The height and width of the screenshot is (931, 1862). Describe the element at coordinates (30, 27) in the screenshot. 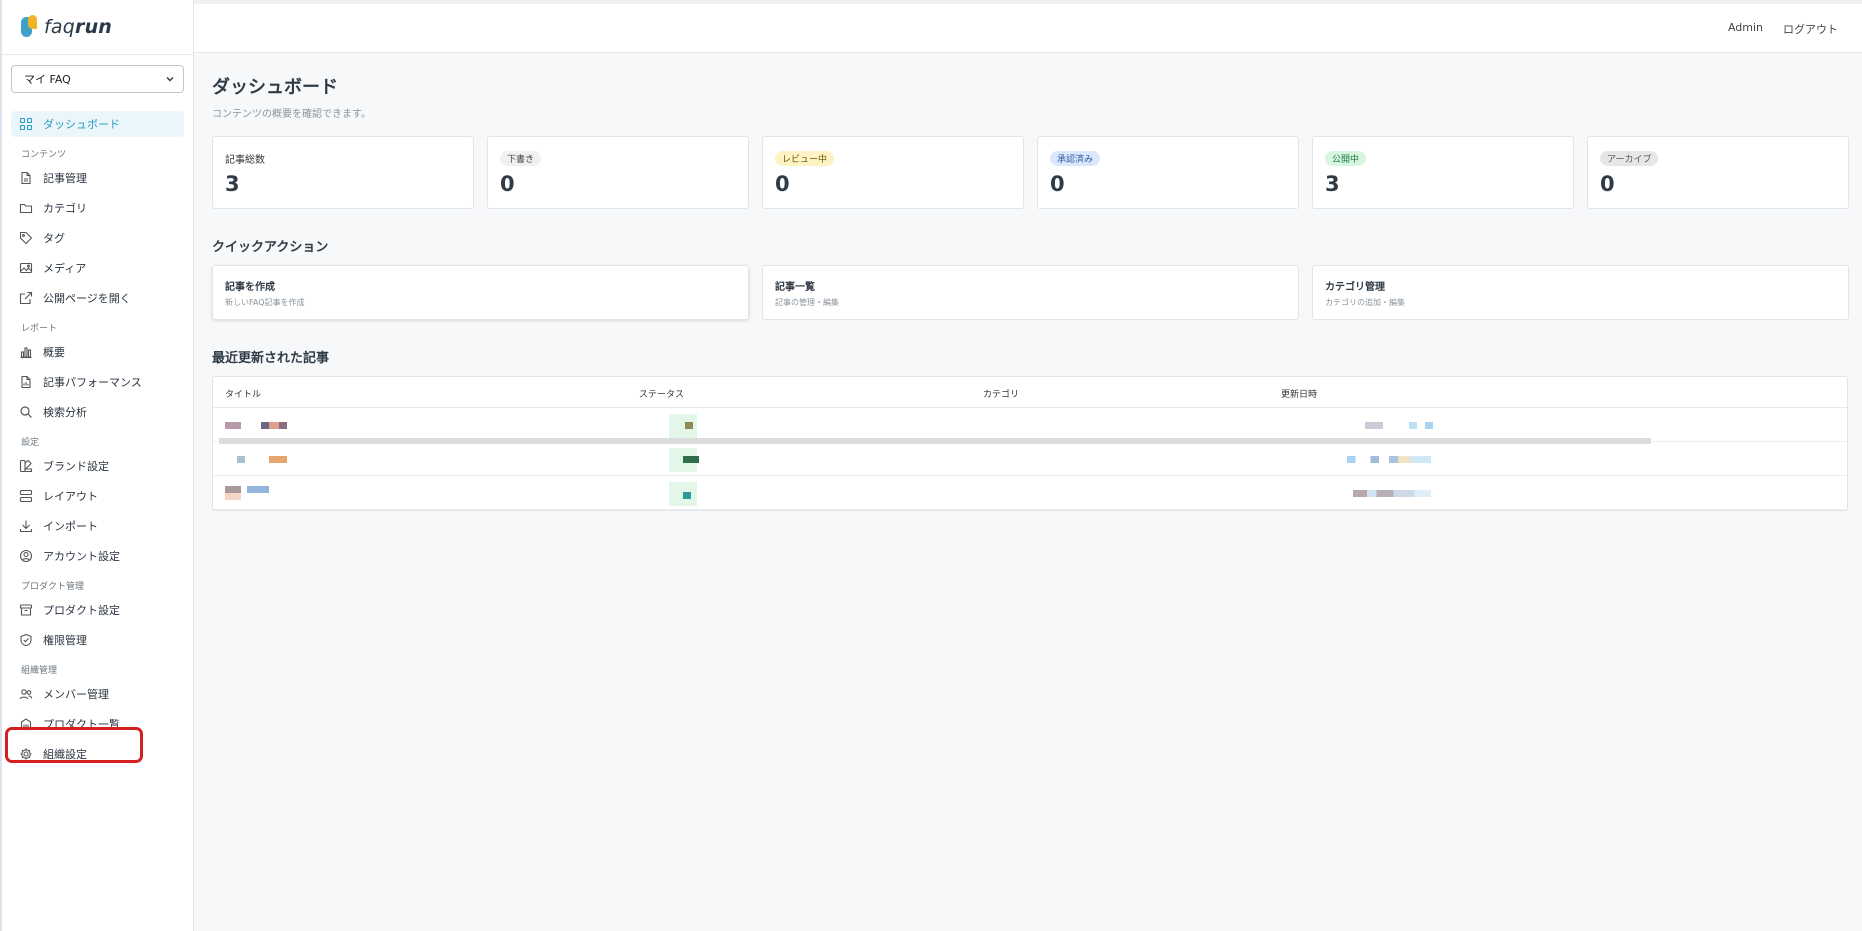

I see `logo-icon` at that location.